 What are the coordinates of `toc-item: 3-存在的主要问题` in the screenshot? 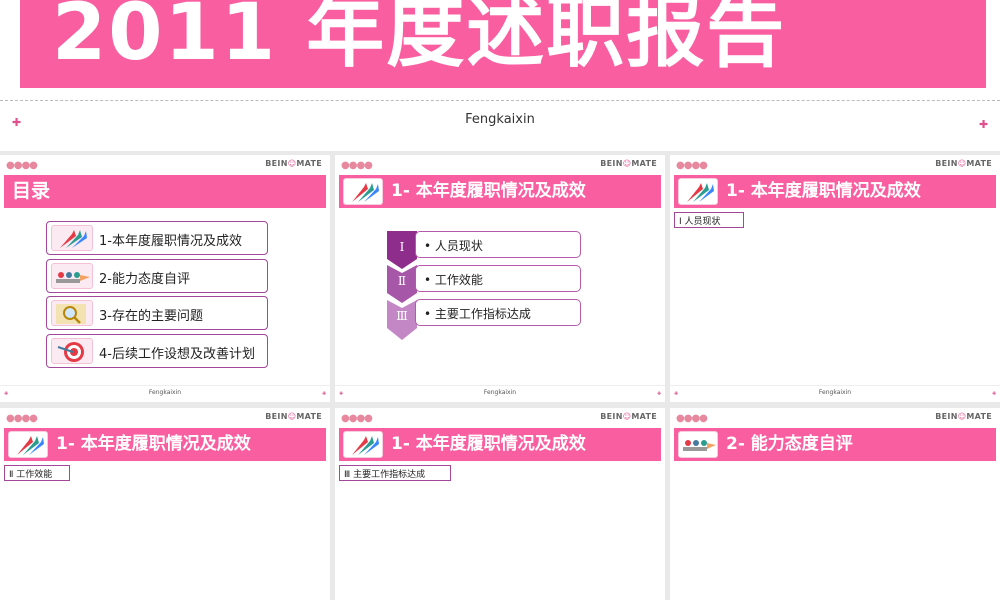 It's located at (157, 313).